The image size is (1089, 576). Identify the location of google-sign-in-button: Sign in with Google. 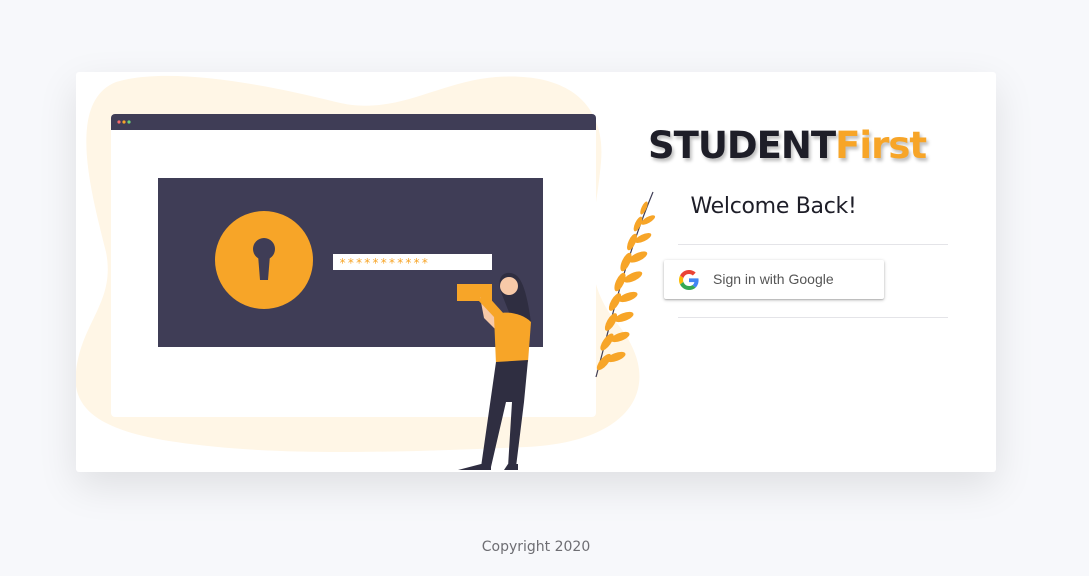
(774, 279).